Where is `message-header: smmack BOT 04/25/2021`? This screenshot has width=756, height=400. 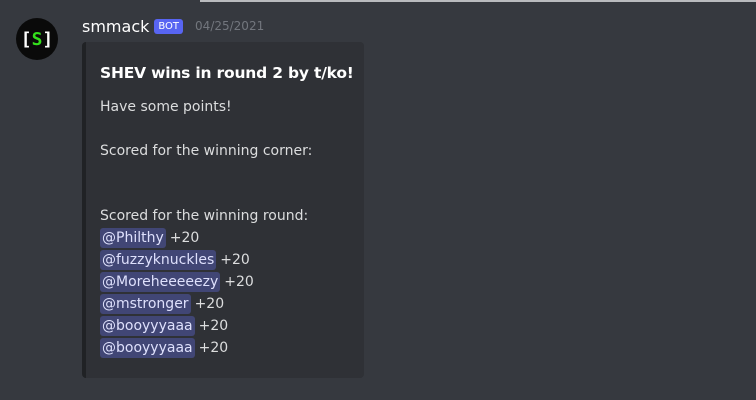 message-header: smmack BOT 04/25/2021 is located at coordinates (173, 26).